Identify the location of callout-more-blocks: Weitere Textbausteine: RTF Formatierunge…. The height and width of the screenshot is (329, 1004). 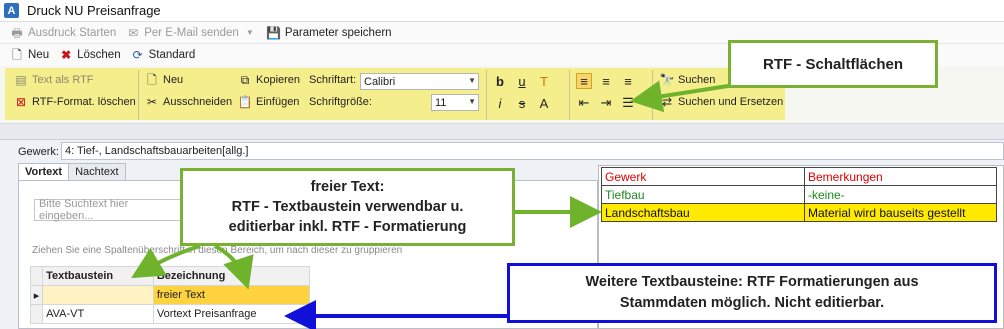
(752, 293).